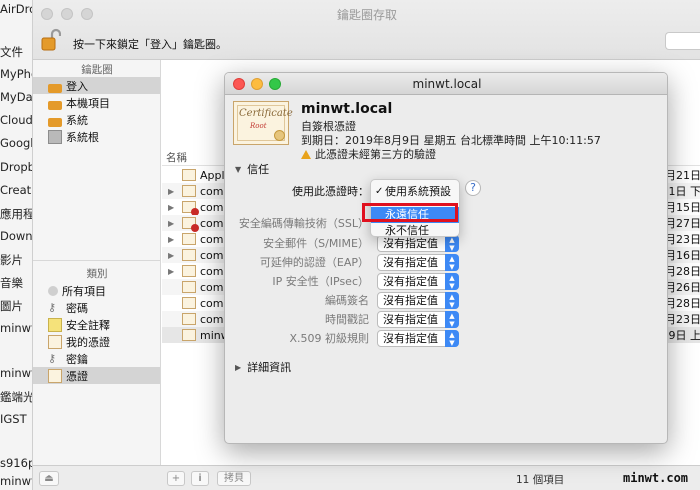  I want to click on item-count: 11 個項目, so click(540, 480).